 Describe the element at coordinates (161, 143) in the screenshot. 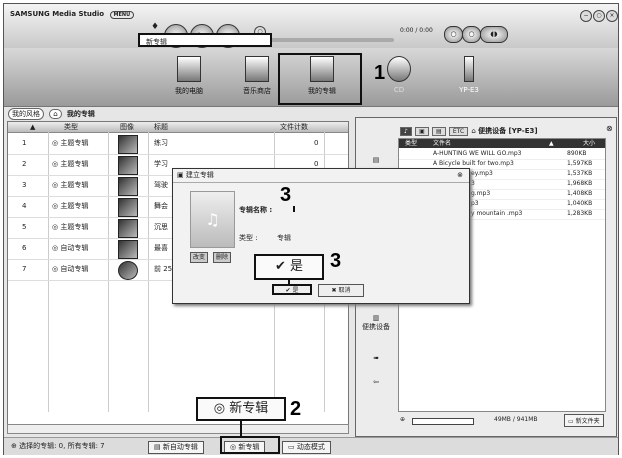

I see `row-title: 练习` at that location.